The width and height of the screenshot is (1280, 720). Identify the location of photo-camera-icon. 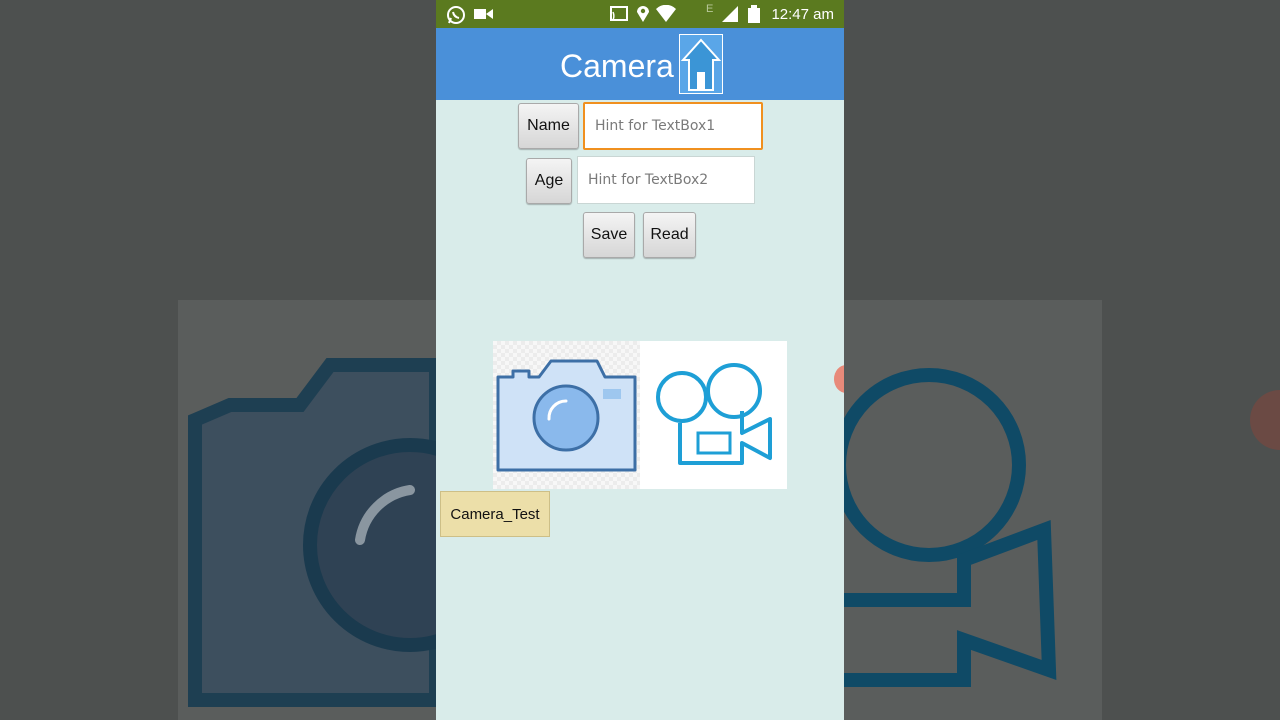
(566, 415).